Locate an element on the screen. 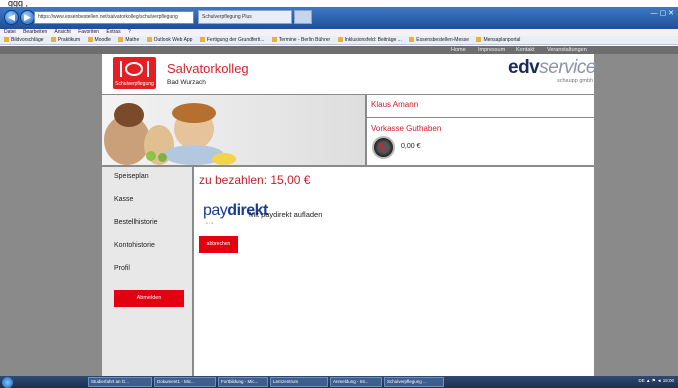 This screenshot has height=388, width=678. system-tray: DE ▲ ⚑ ◄ 15:00 is located at coordinates (656, 381).